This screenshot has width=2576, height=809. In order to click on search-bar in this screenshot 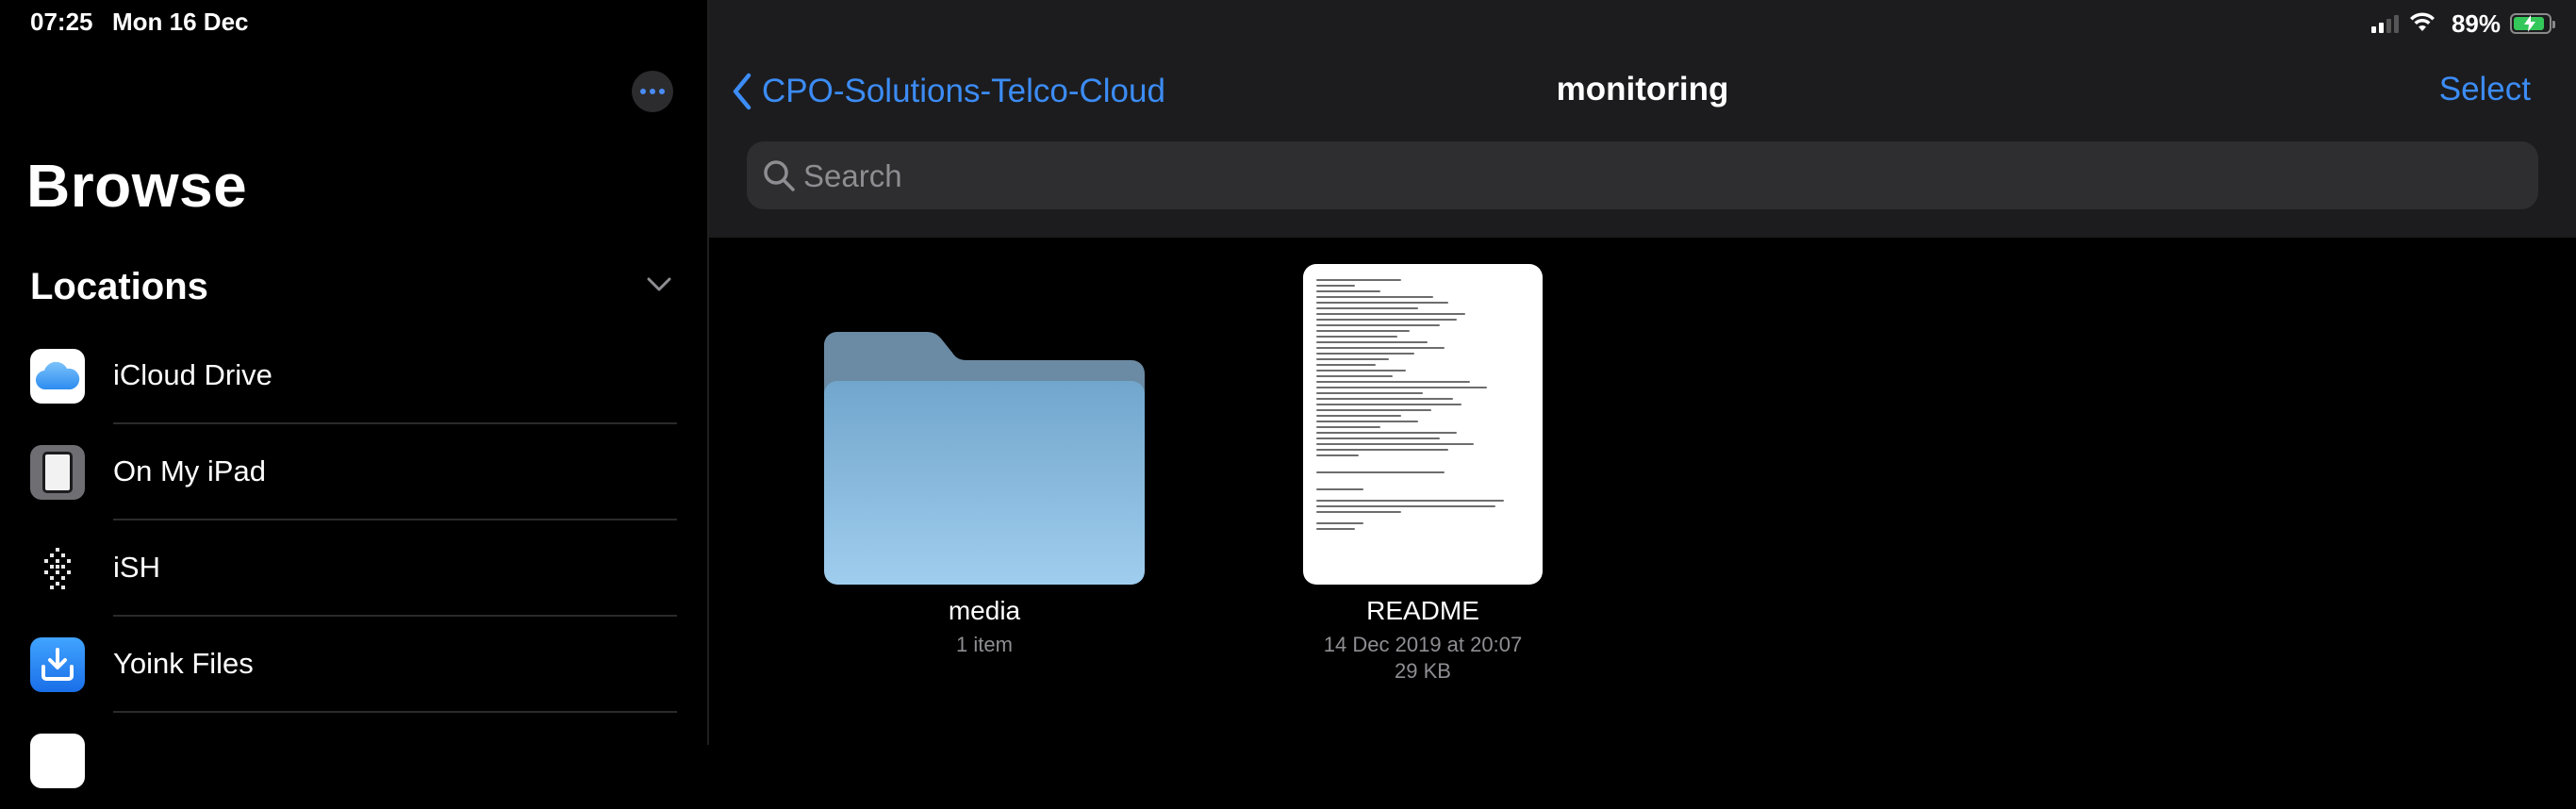, I will do `click(1642, 176)`.